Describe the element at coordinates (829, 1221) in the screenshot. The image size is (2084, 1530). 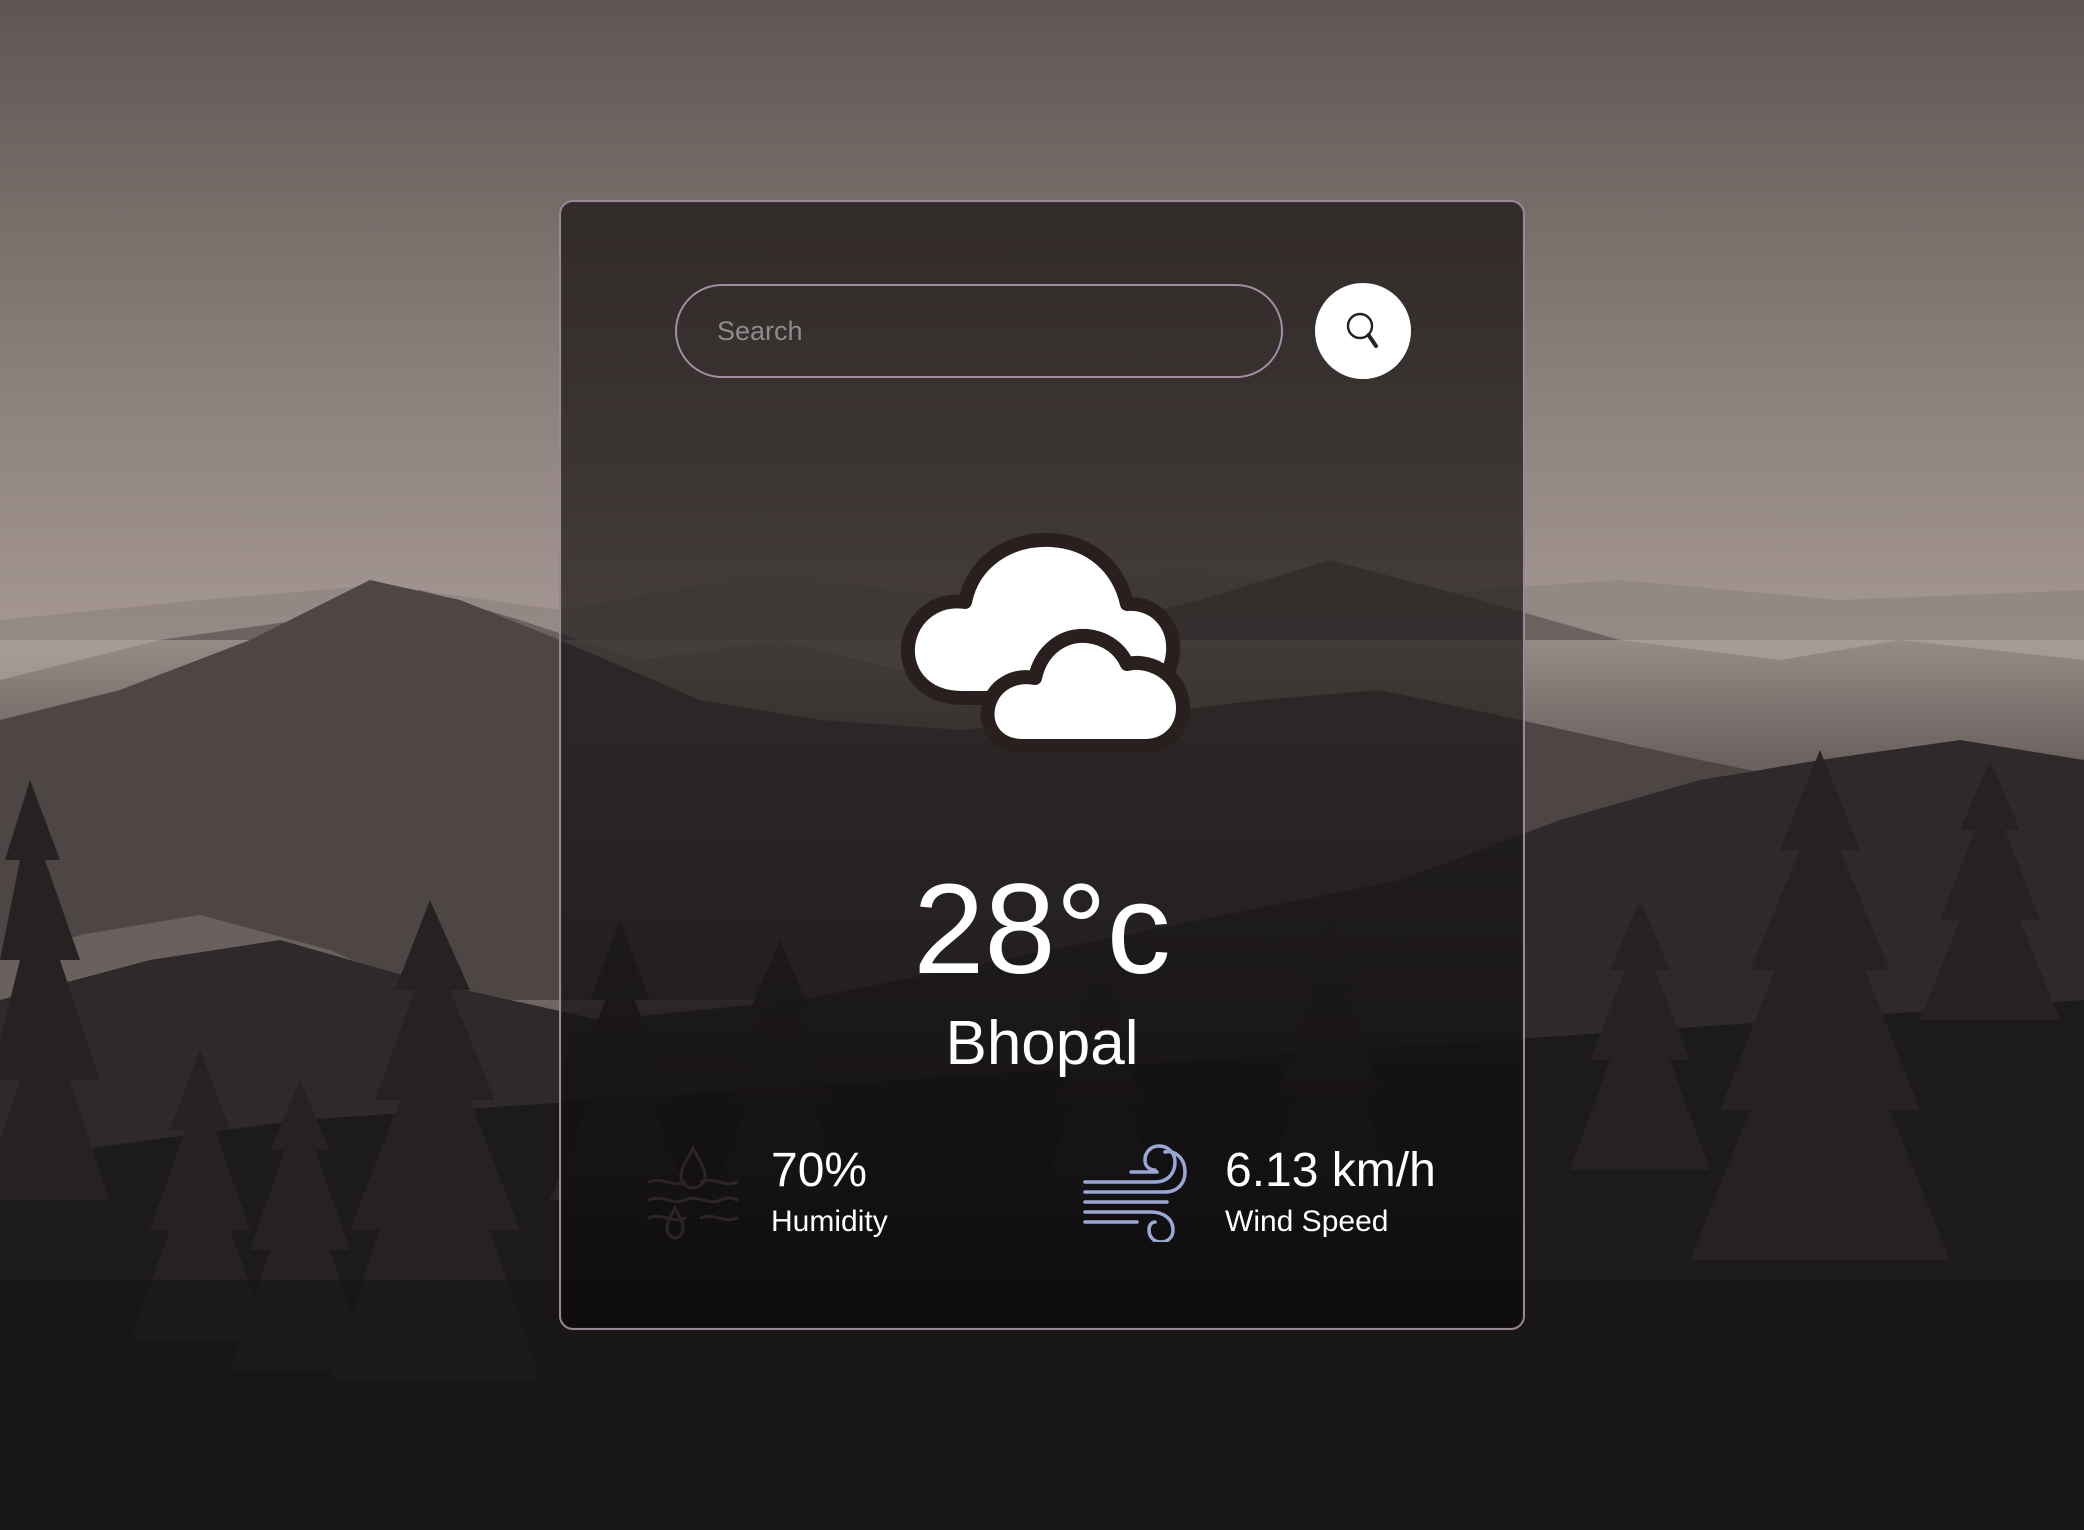
I see `humidity-label: Humidity` at that location.